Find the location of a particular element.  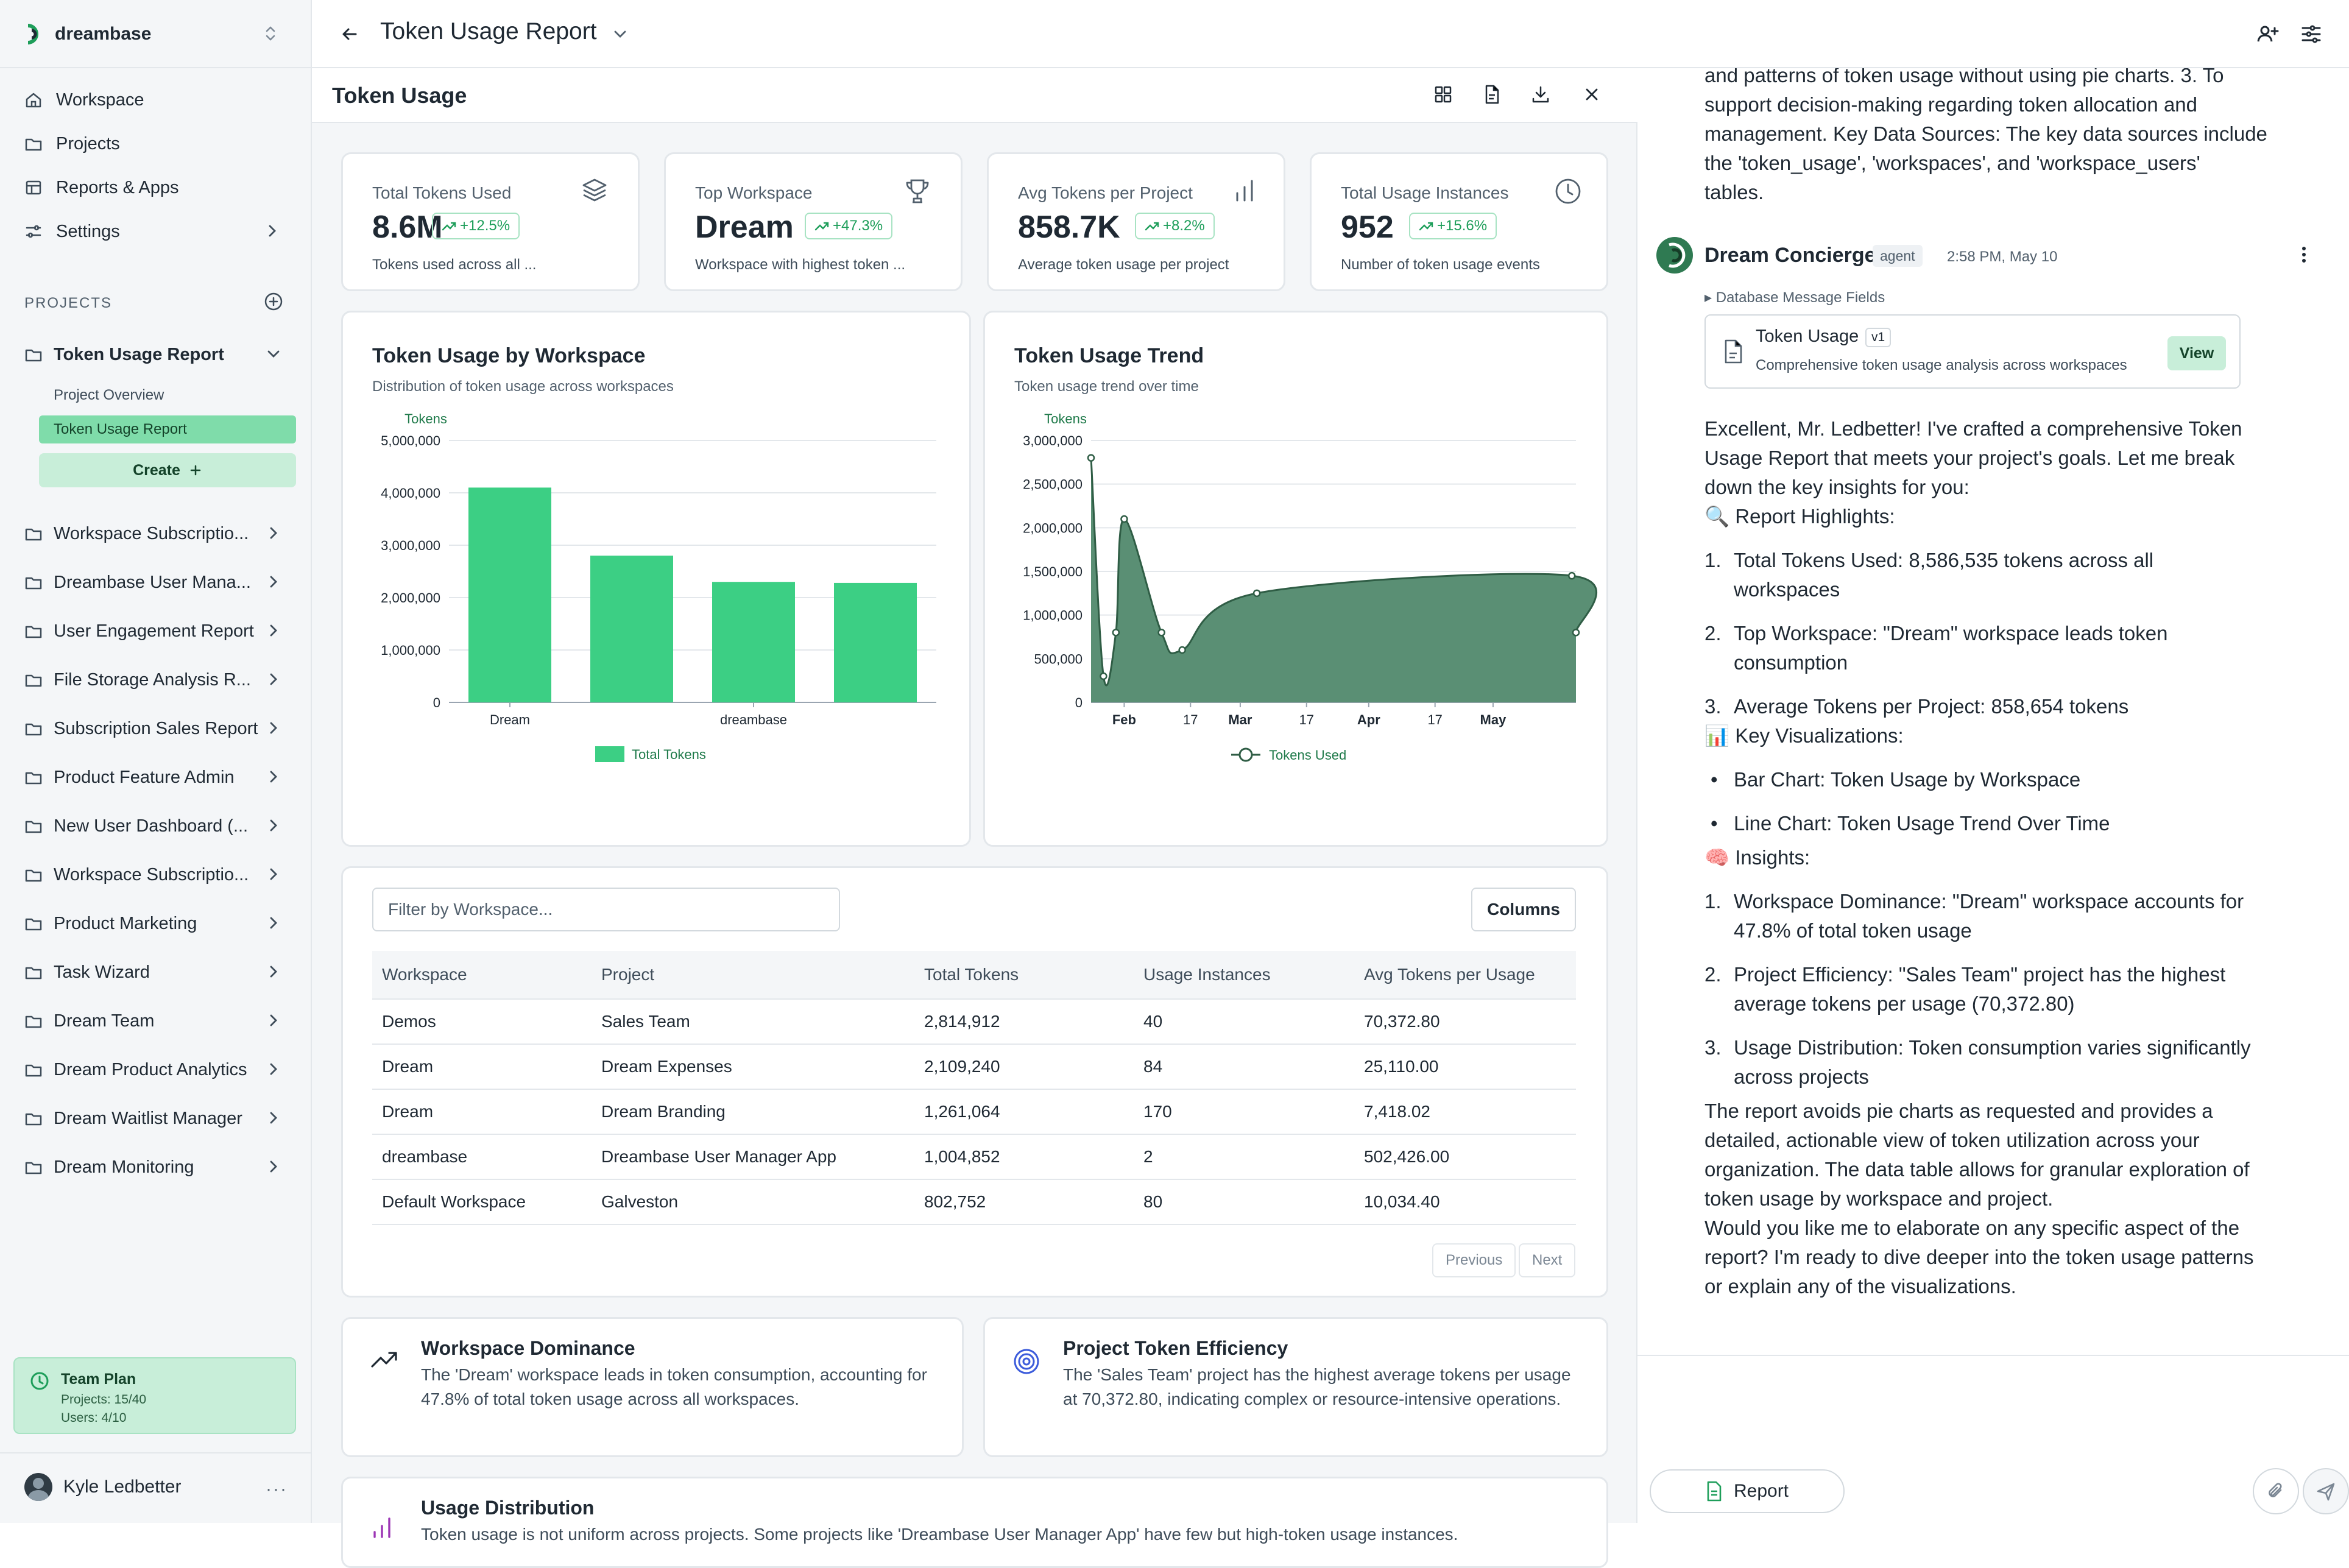

workspace-switcher: dreambase is located at coordinates (87, 34).